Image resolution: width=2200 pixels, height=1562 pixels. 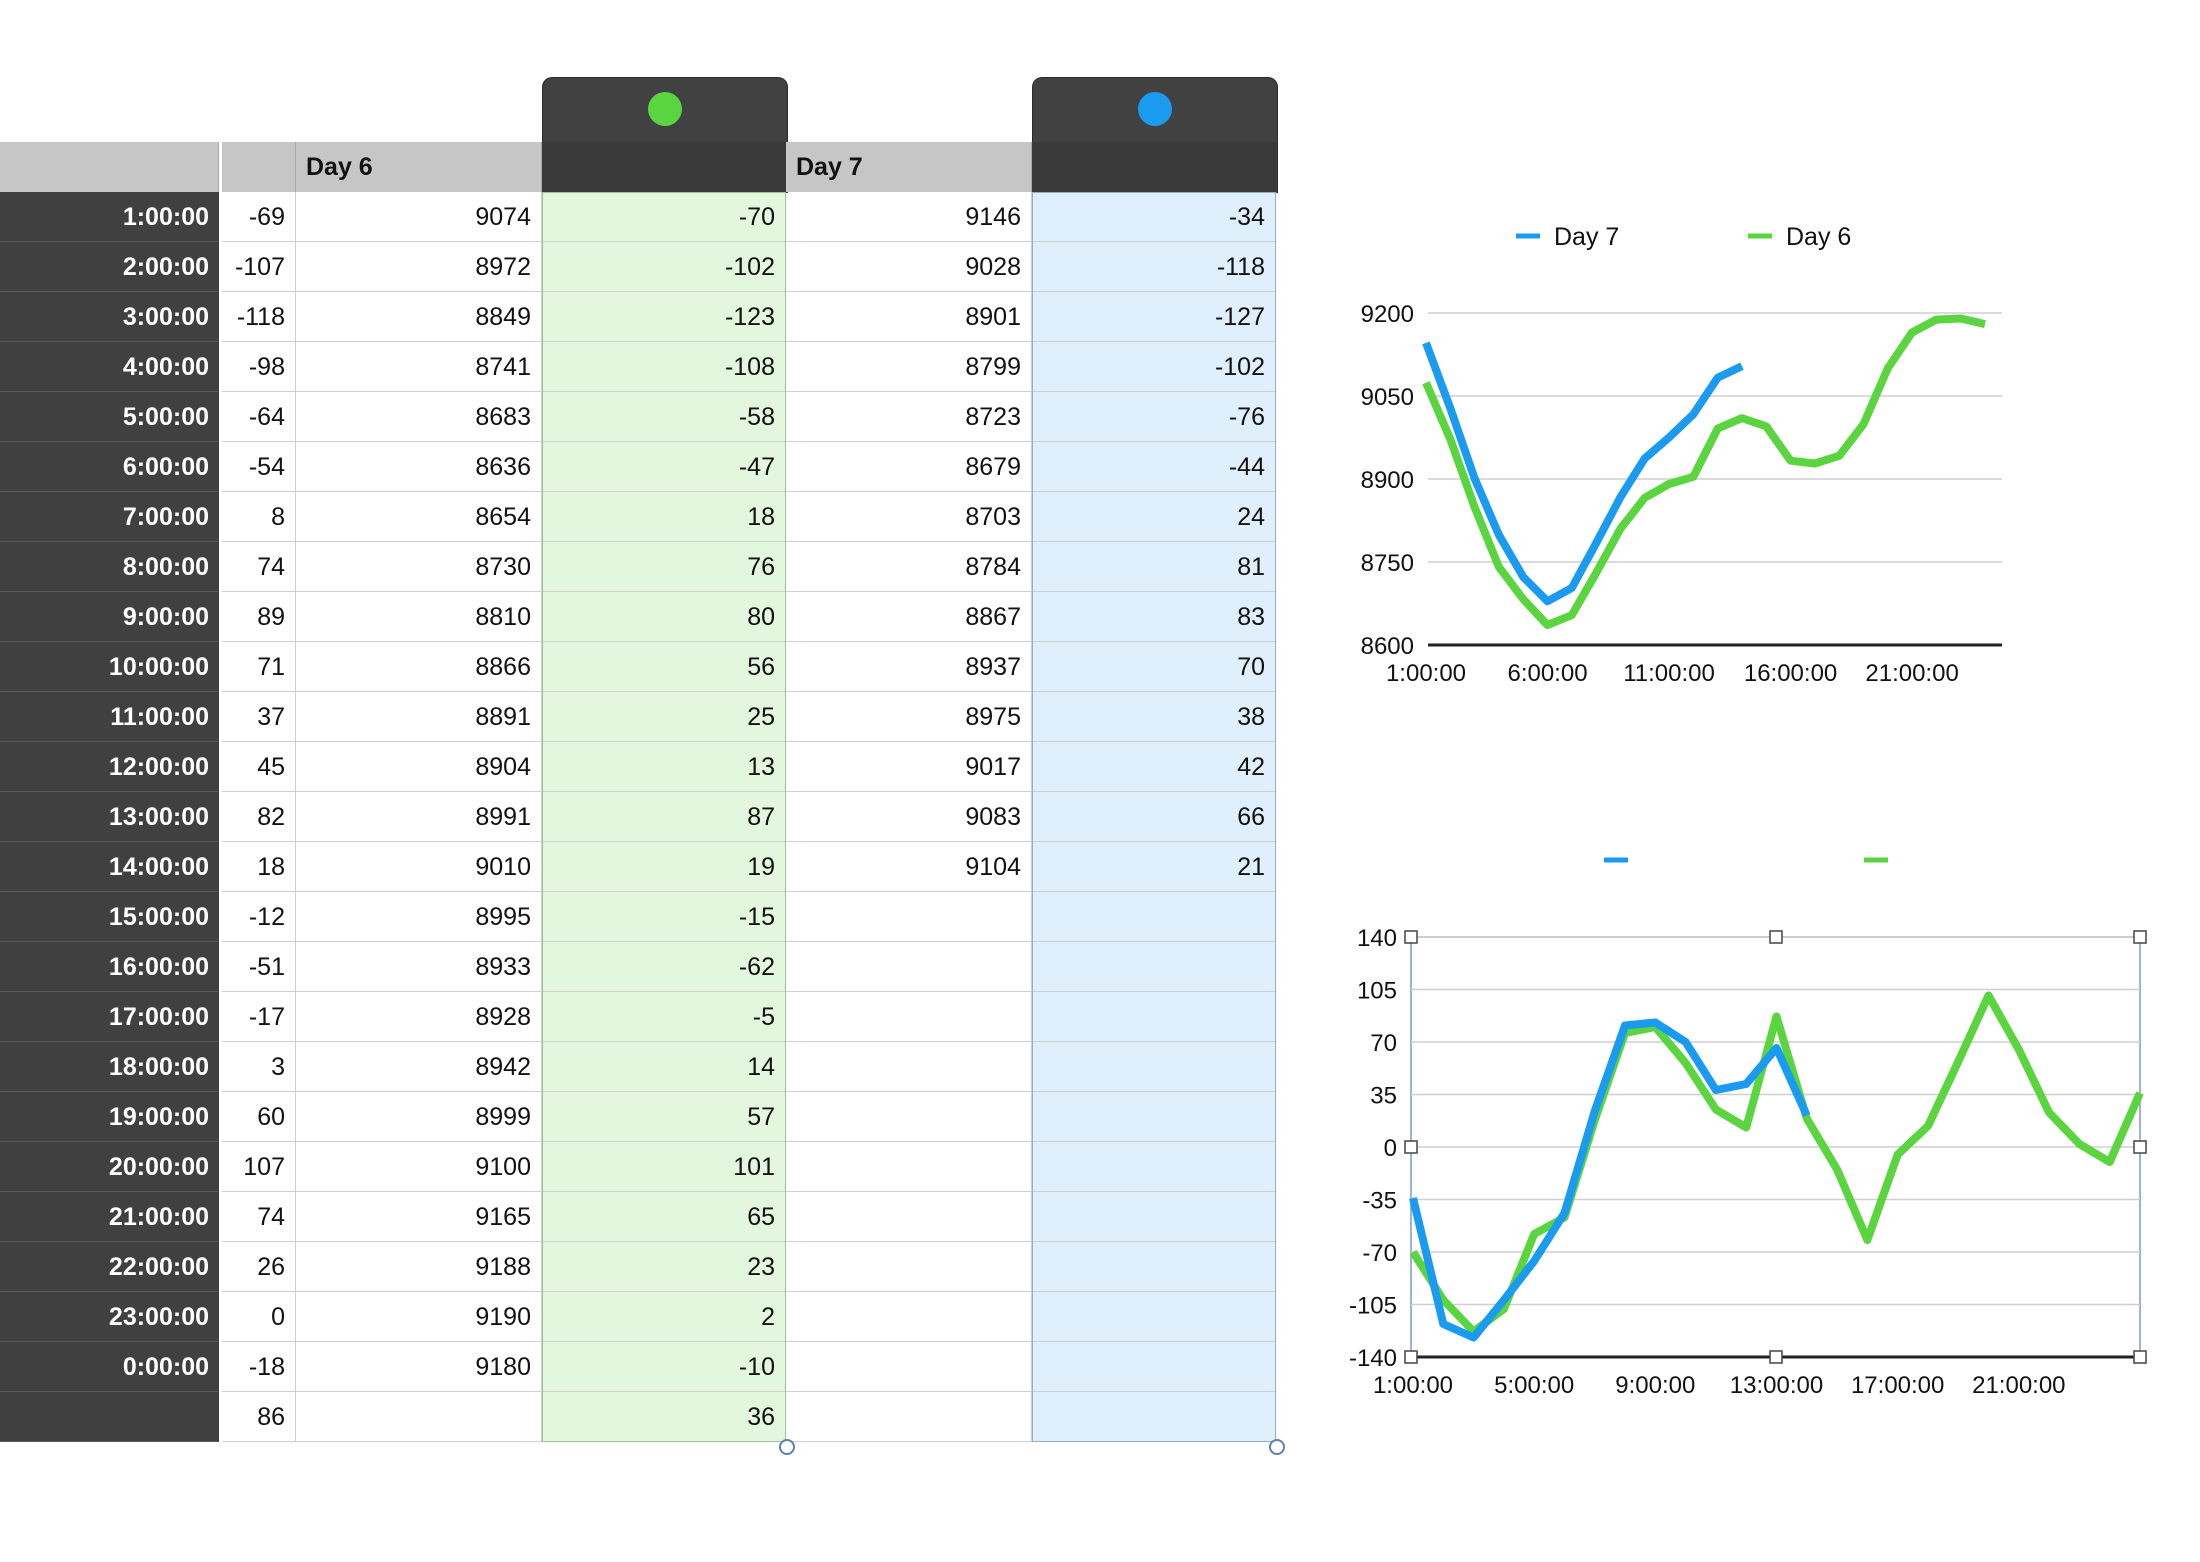 What do you see at coordinates (419, 917) in the screenshot?
I see `table-cell-d6: 8995` at bounding box center [419, 917].